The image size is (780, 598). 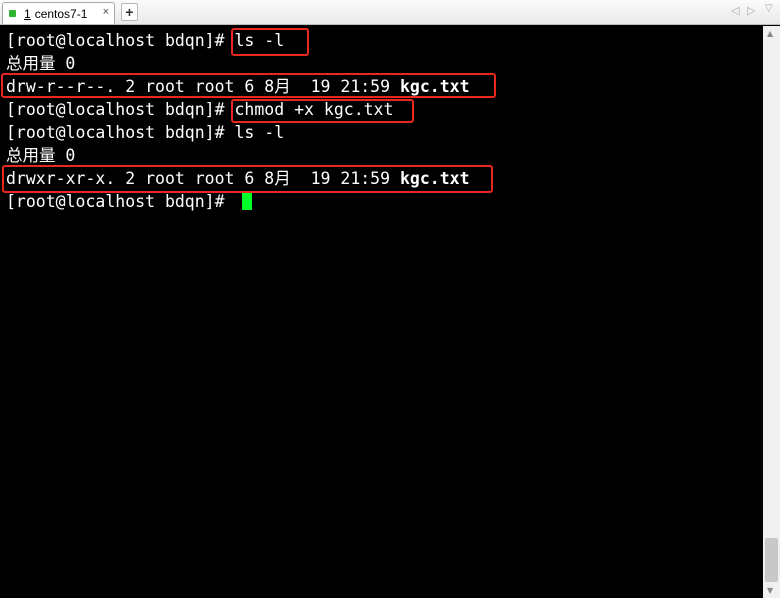 What do you see at coordinates (771, 312) in the screenshot?
I see `scrollbar: ▲ ▼` at bounding box center [771, 312].